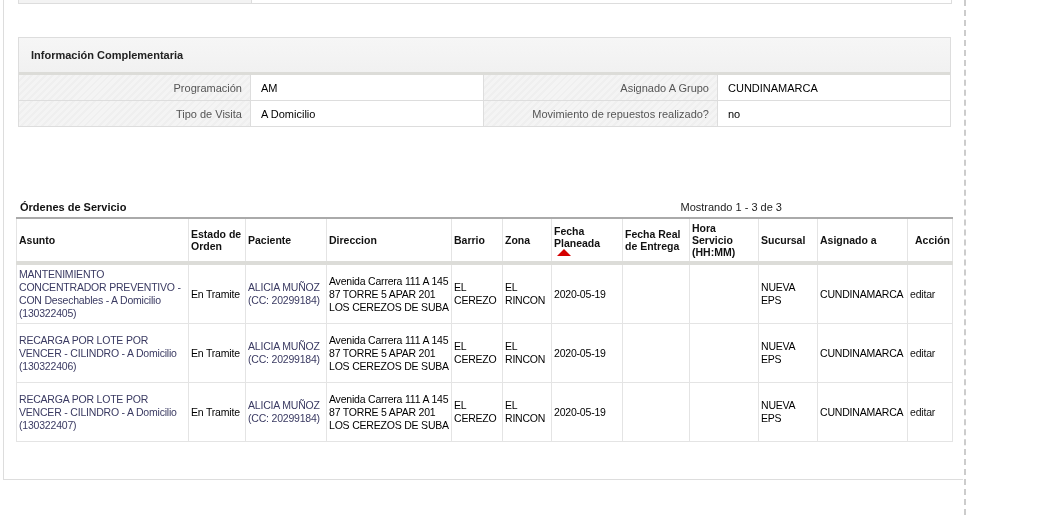 The image size is (1049, 515). Describe the element at coordinates (107, 55) in the screenshot. I see `section-title: Información Complementaria` at that location.